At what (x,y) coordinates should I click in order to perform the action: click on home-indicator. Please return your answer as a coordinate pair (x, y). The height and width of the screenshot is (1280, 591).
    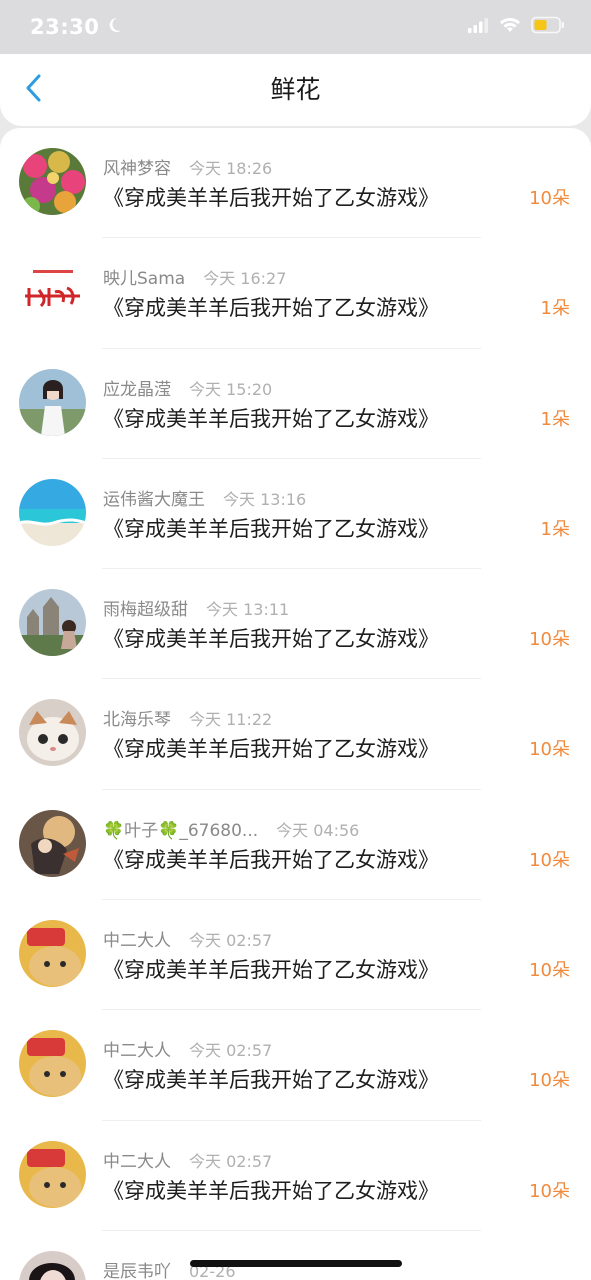
    Looking at the image, I should click on (296, 1263).